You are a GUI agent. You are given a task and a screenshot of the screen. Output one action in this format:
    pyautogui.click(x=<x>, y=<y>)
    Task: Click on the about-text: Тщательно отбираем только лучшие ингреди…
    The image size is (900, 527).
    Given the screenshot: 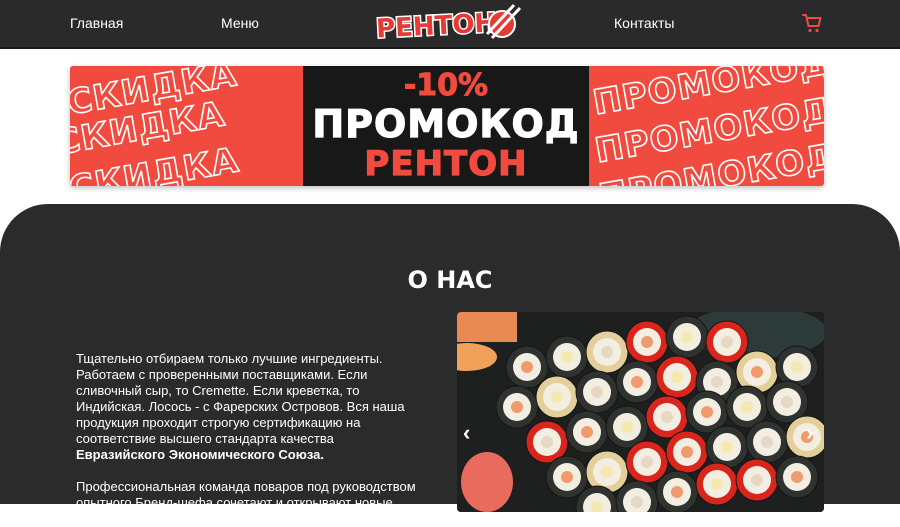 What is the action you would take?
    pyautogui.click(x=251, y=439)
    